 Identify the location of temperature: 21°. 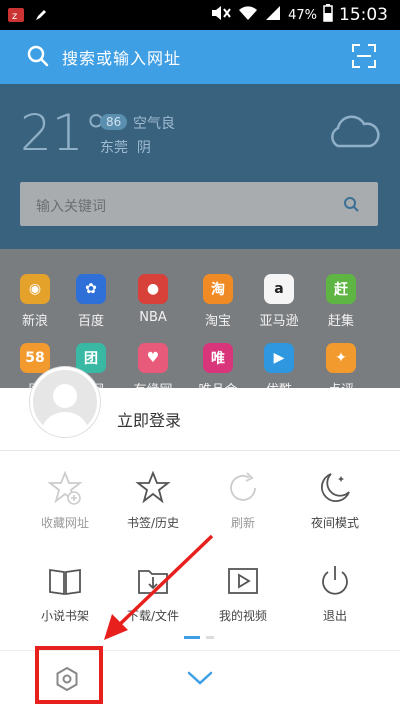
(64, 133).